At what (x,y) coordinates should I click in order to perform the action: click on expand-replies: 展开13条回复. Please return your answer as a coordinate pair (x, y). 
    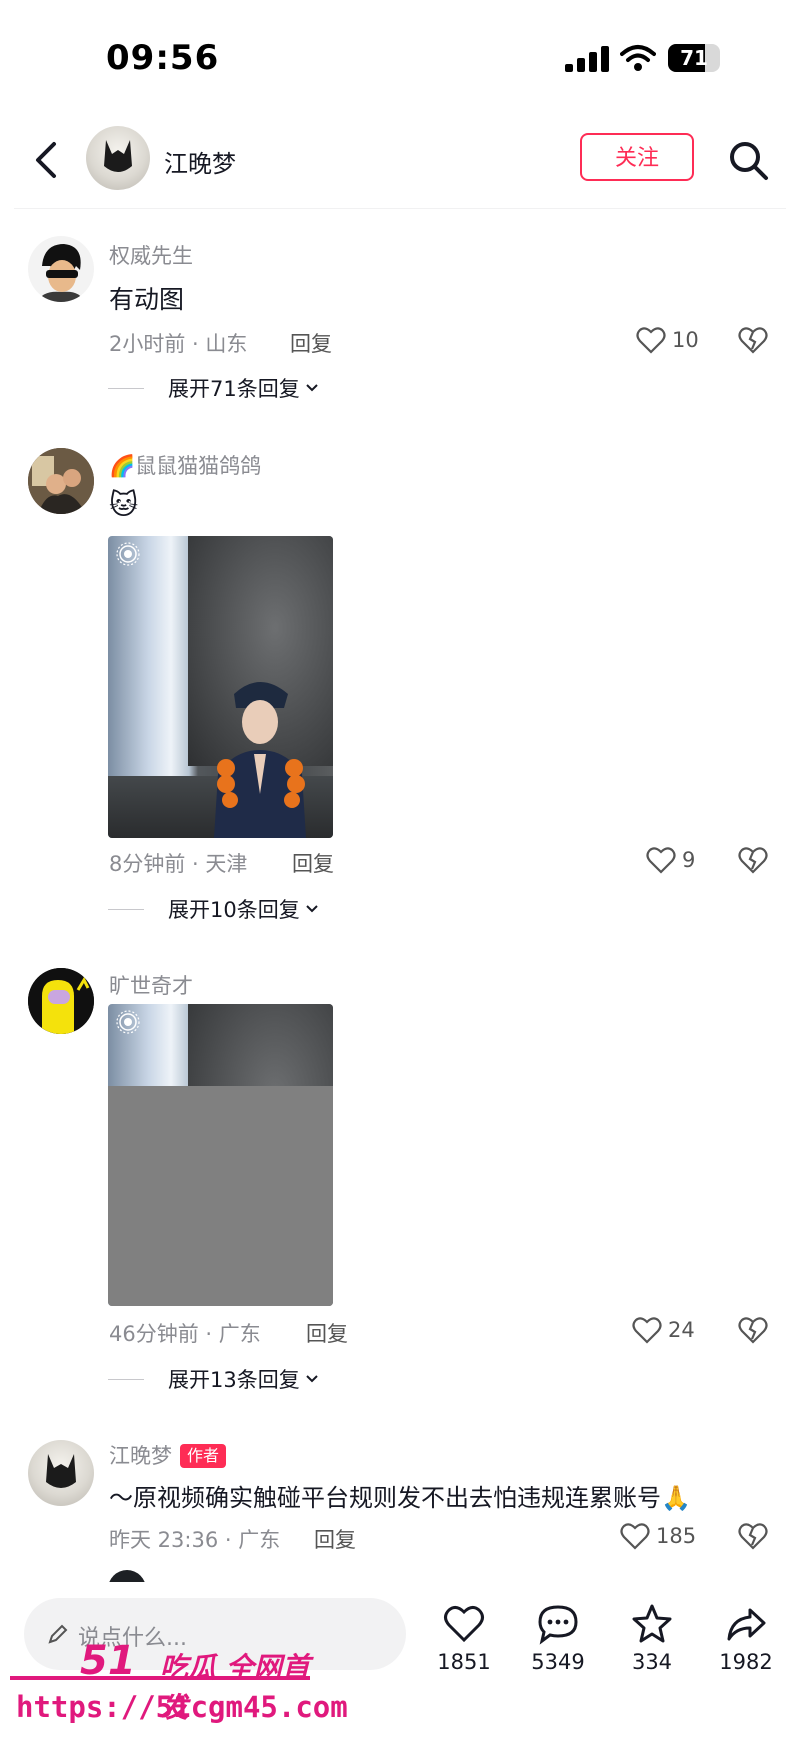
    Looking at the image, I should click on (214, 1379).